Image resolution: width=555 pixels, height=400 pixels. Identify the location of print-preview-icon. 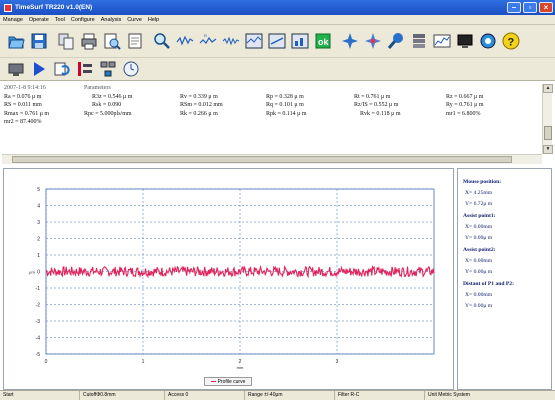
(112, 41).